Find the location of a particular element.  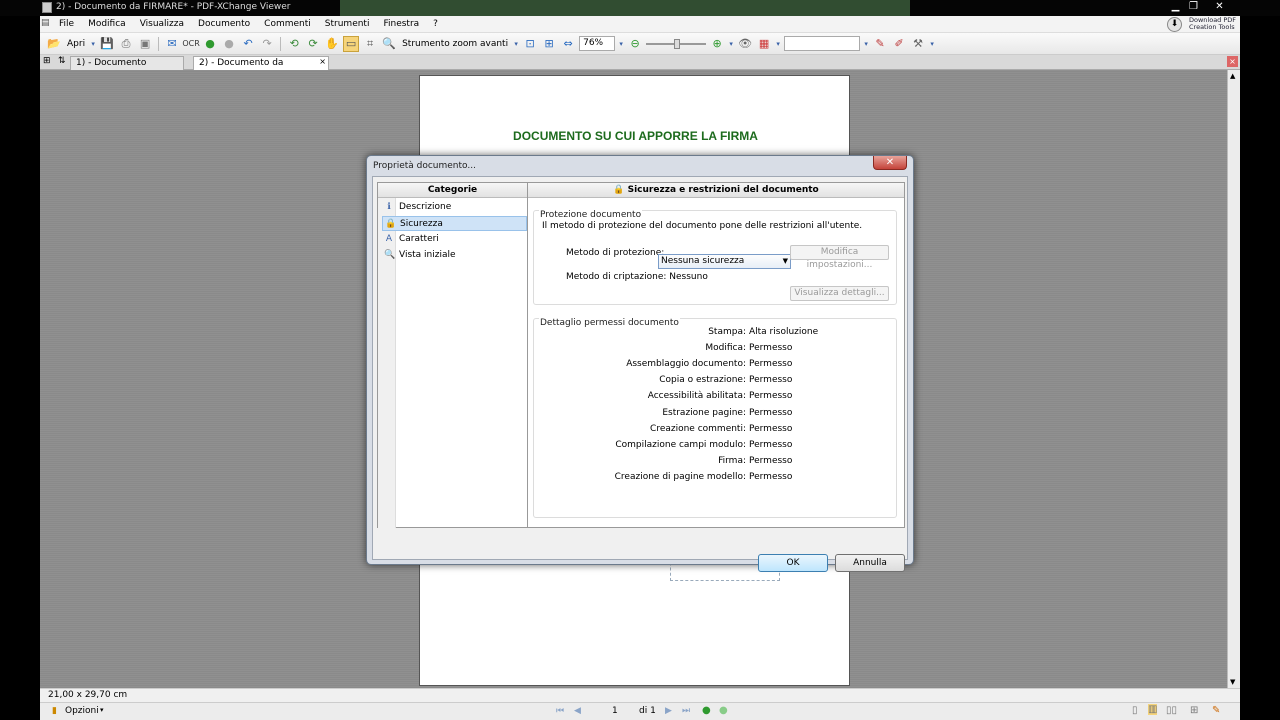

rotate-left-icon: ⟲ is located at coordinates (294, 44).